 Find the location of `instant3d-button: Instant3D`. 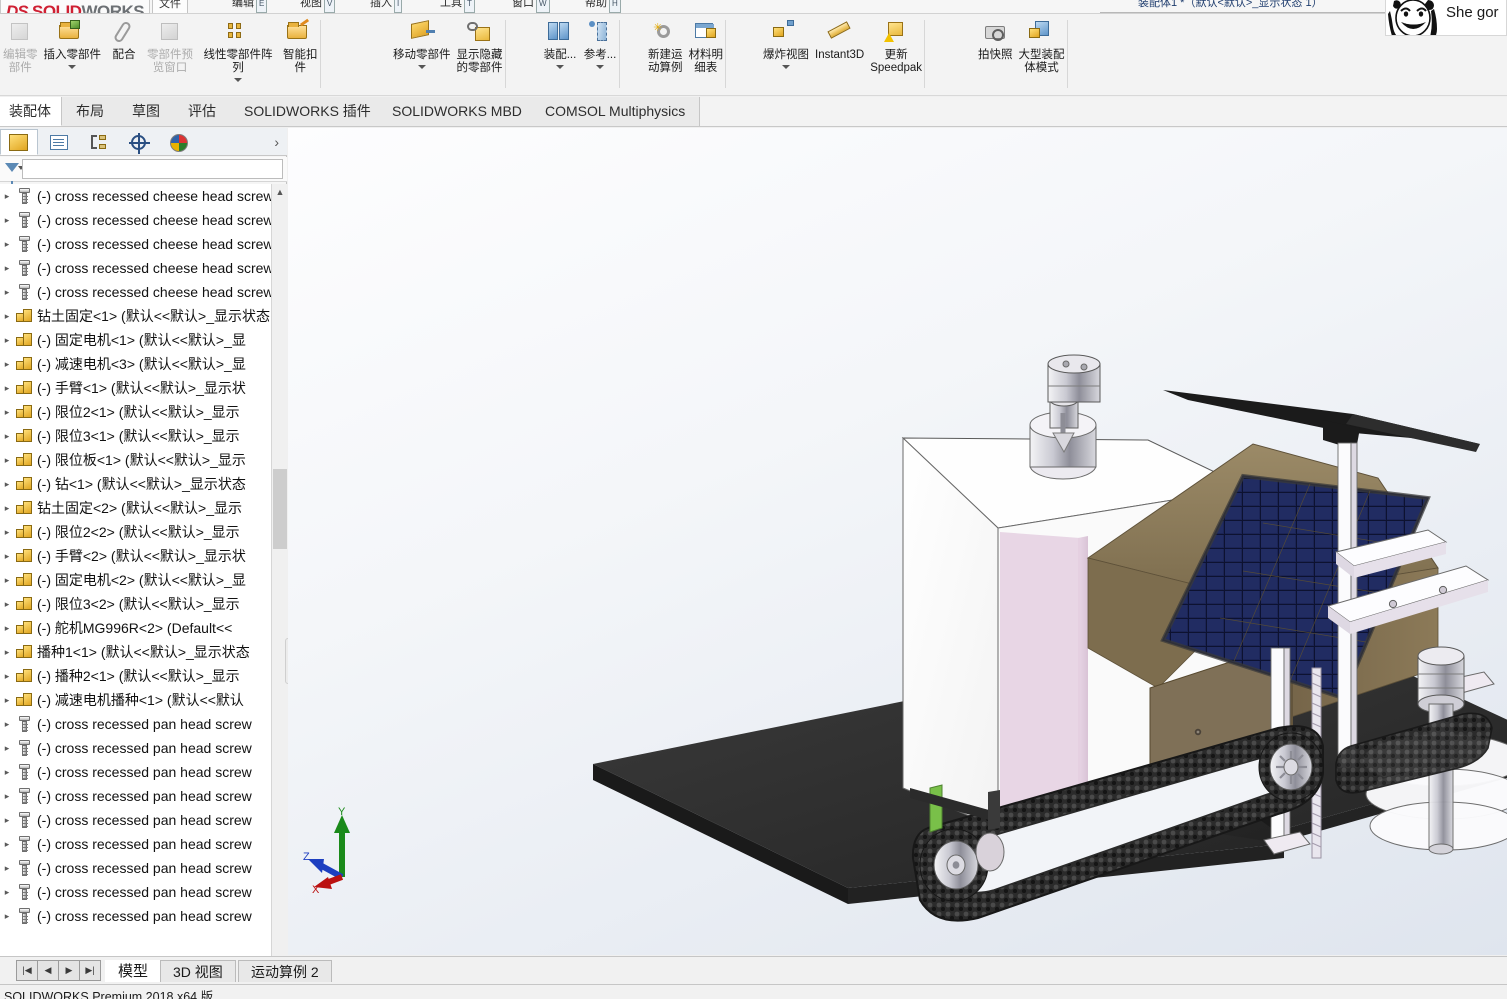

instant3d-button: Instant3D is located at coordinates (839, 40).